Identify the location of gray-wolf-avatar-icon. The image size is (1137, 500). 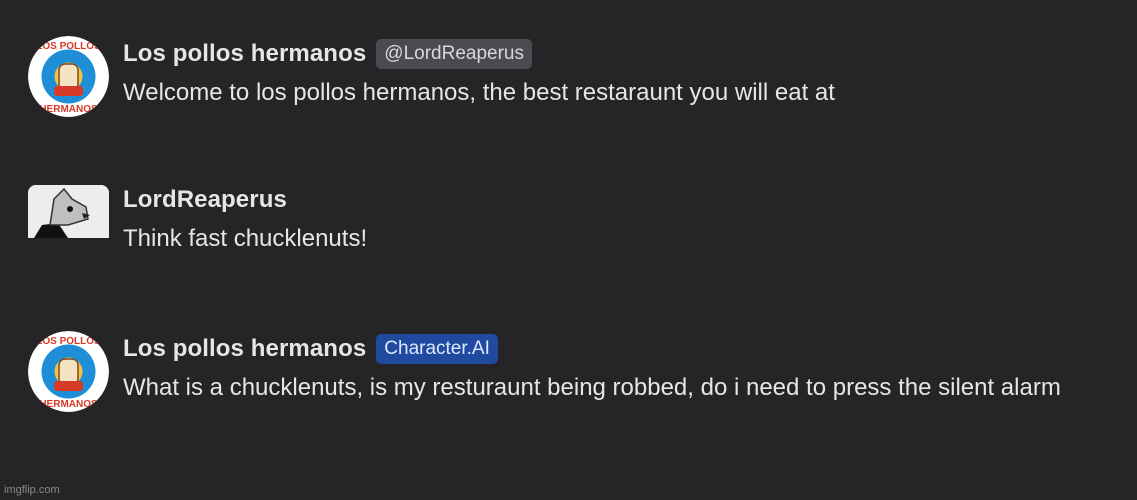
(68, 211).